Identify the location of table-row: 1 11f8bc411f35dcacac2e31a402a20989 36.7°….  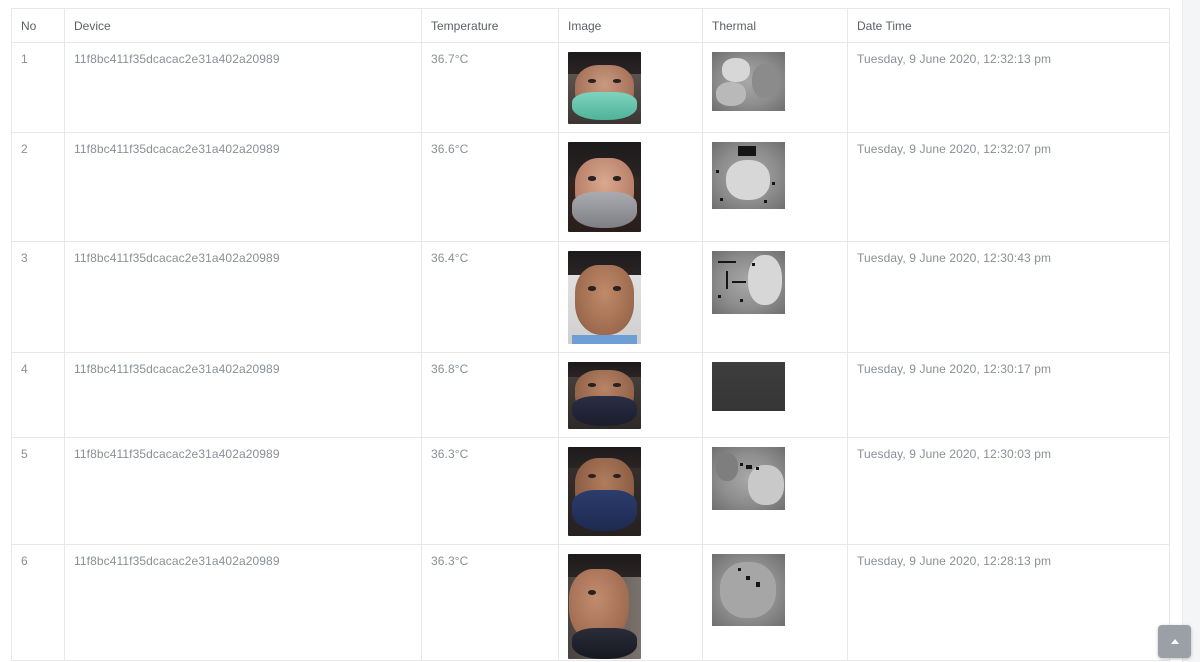
(590, 87).